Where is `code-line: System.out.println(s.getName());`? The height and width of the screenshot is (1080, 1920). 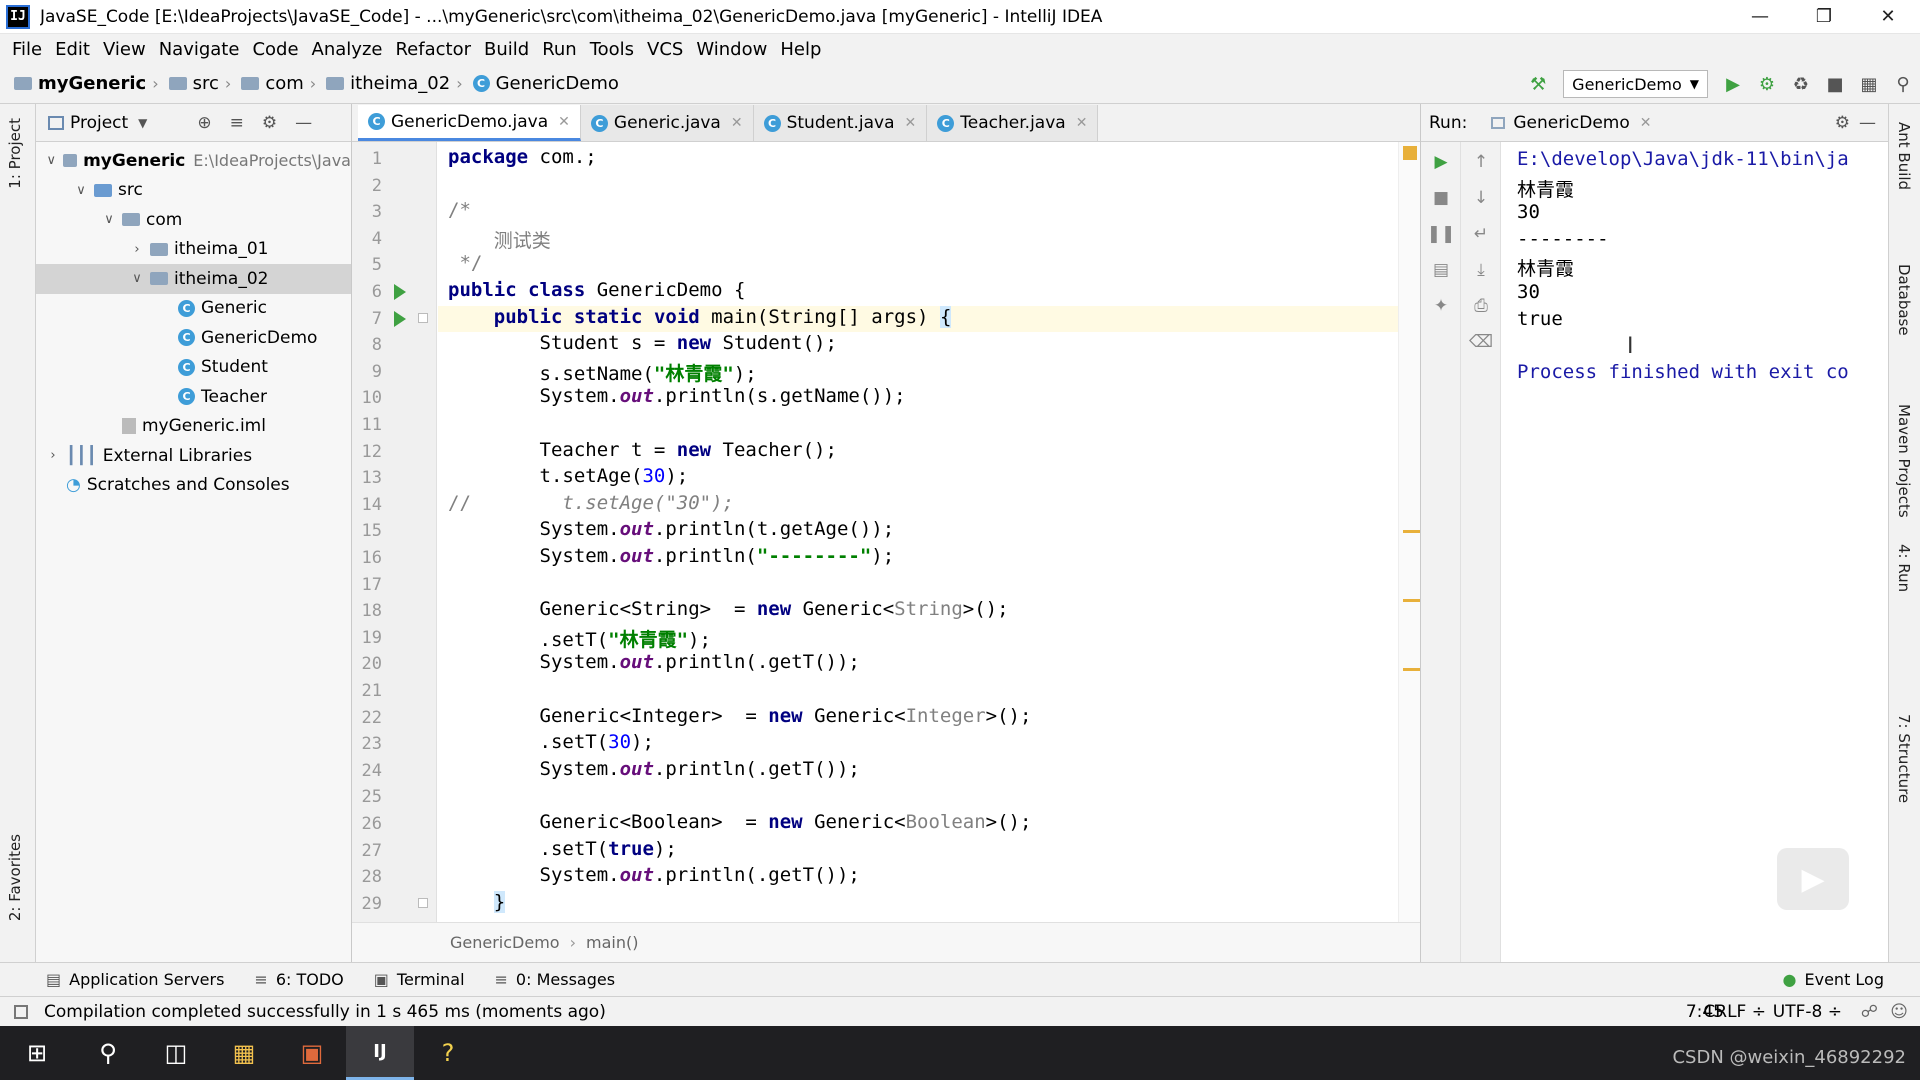
code-line: System.out.println(s.getName()); is located at coordinates (918, 398).